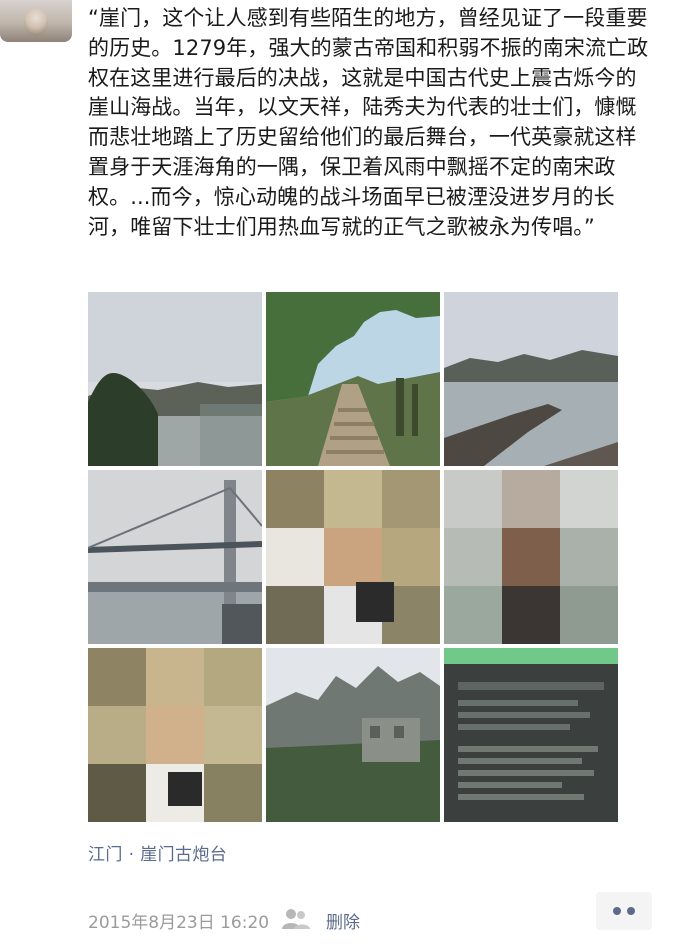 This screenshot has height=950, width=674. Describe the element at coordinates (175, 557) in the screenshot. I see `photo-bridge-over-river` at that location.